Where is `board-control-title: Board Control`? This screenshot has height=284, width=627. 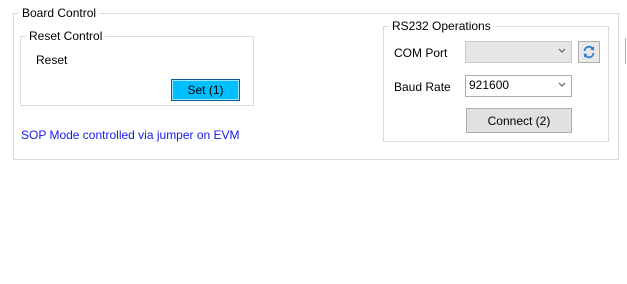
board-control-title: Board Control is located at coordinates (59, 13).